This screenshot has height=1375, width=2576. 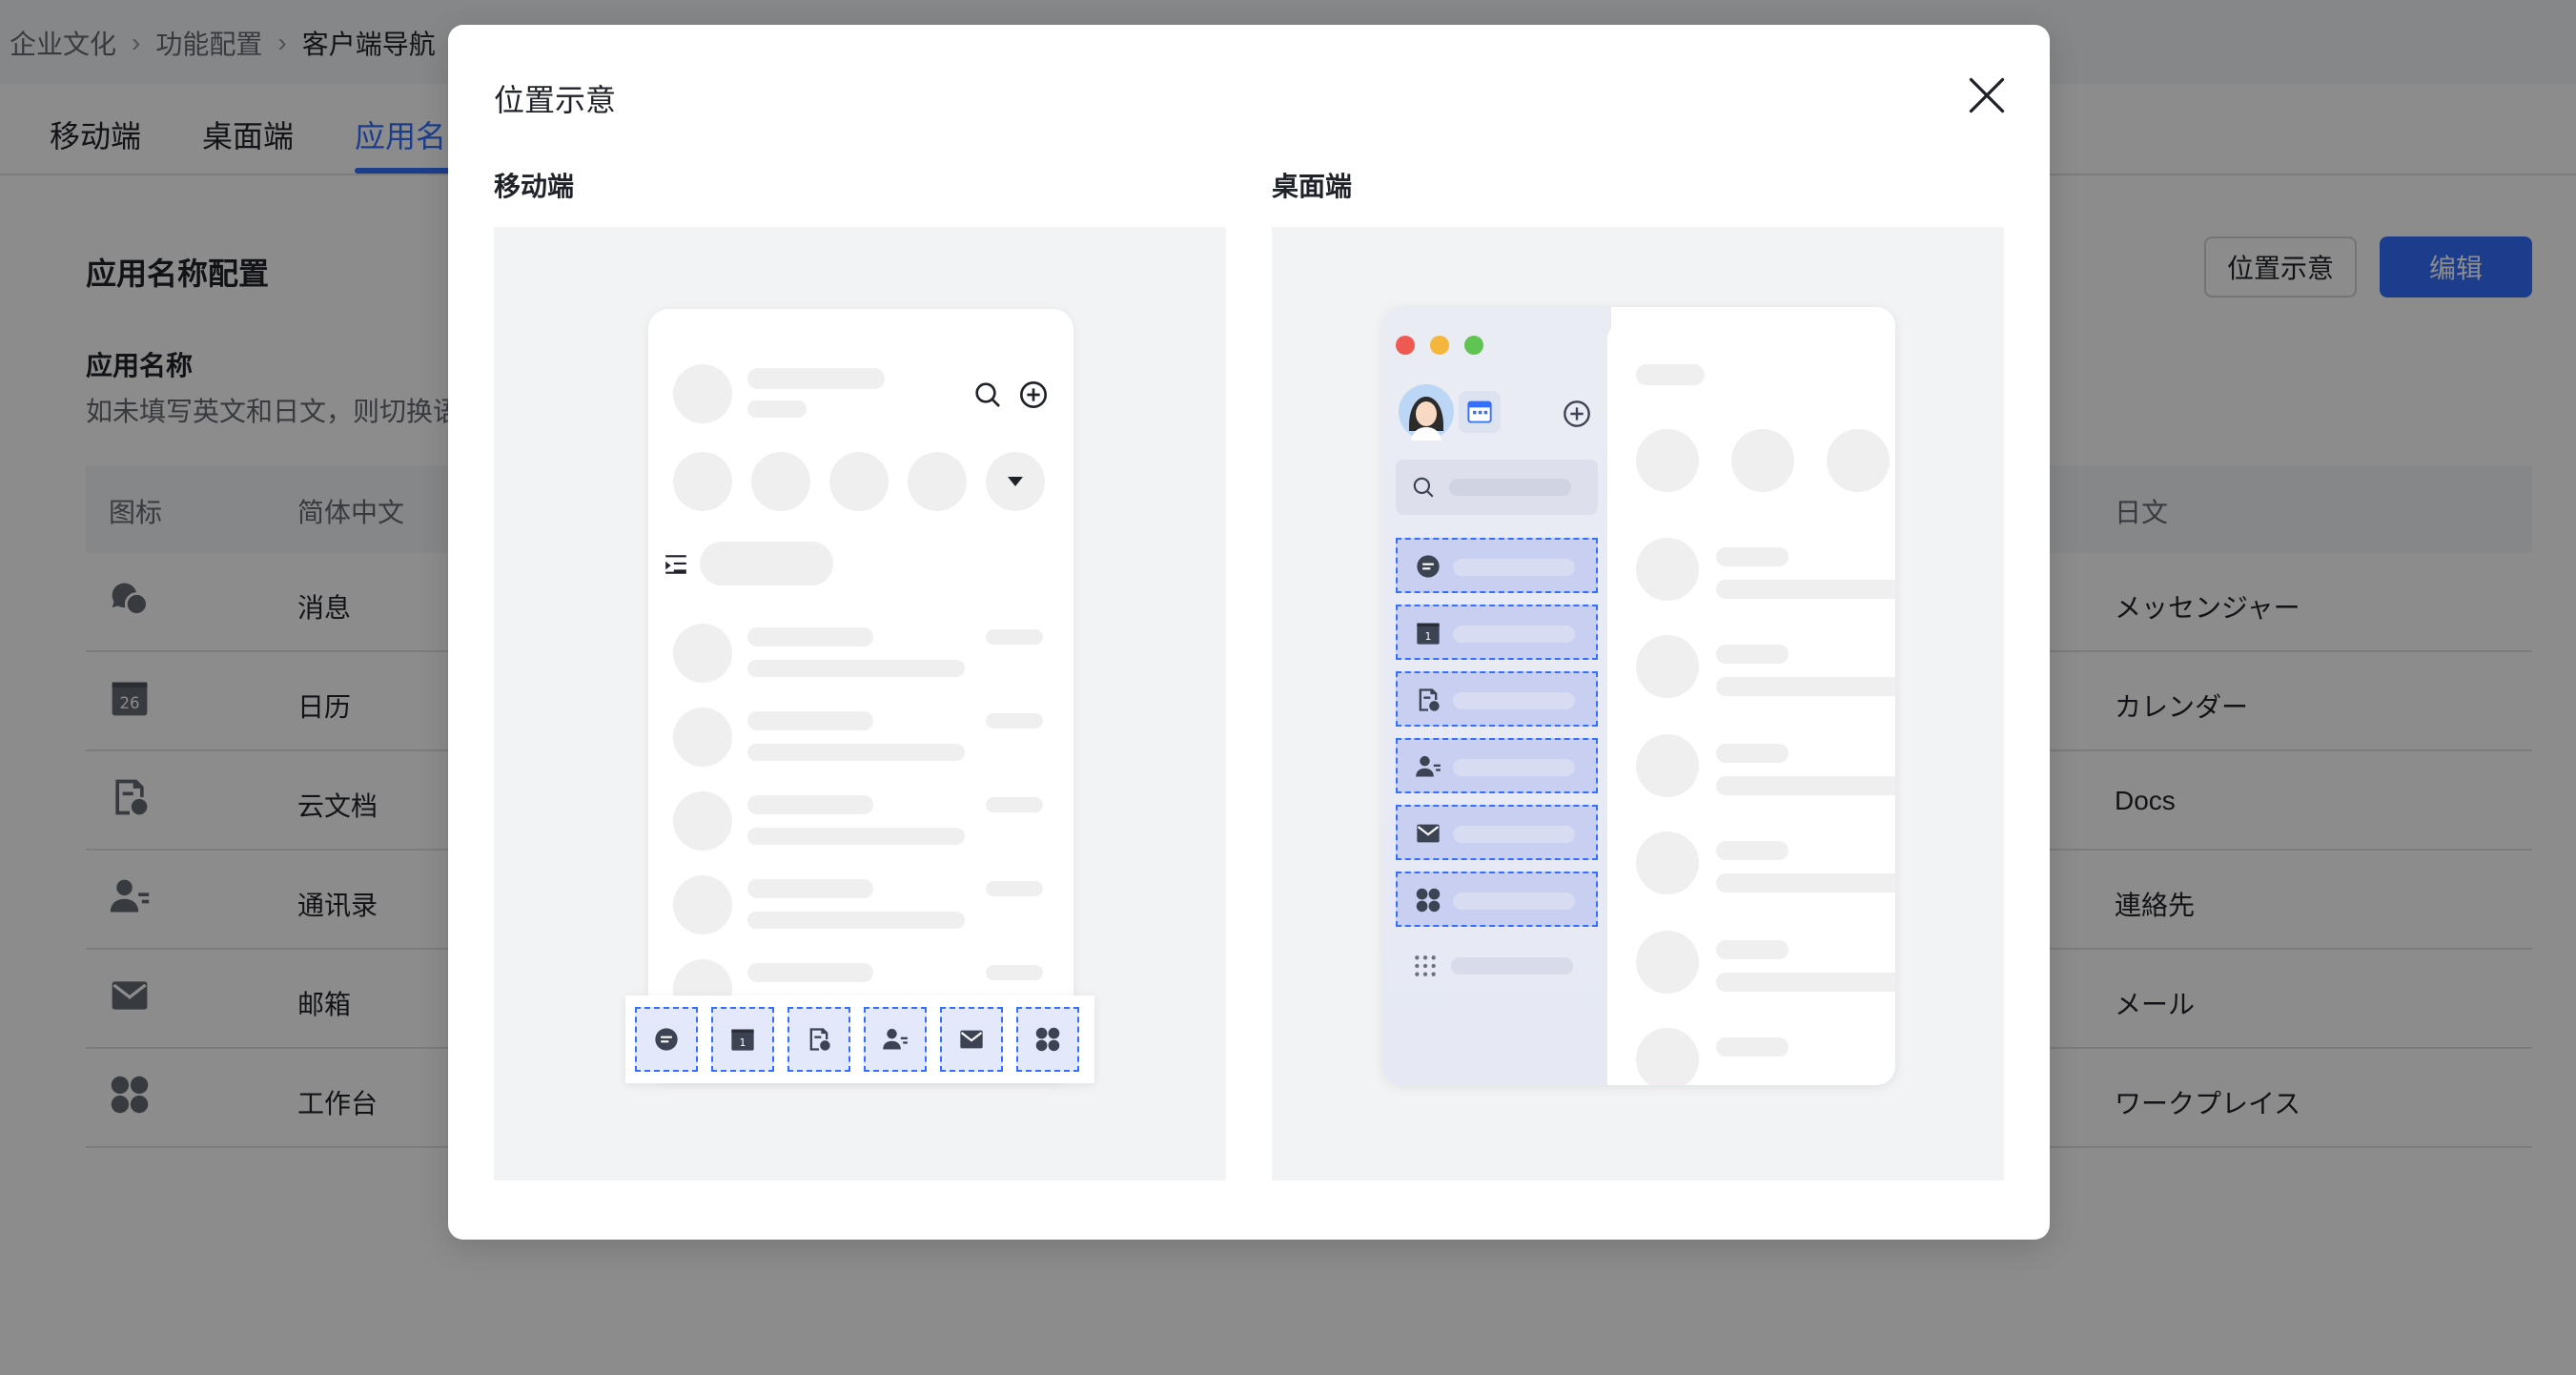 I want to click on tab-calendar: 1, so click(x=742, y=1039).